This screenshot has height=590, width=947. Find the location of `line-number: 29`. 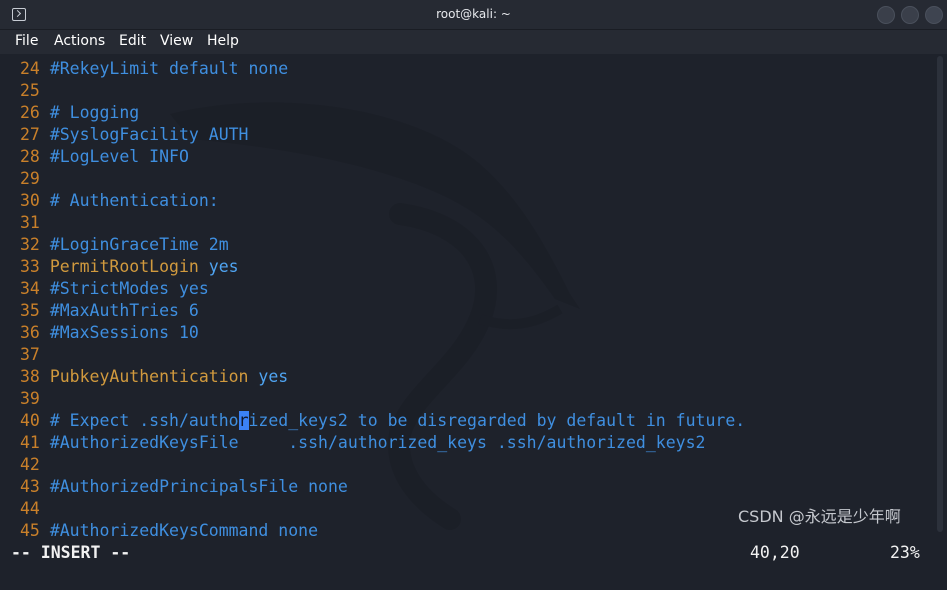

line-number: 29 is located at coordinates (35, 178).